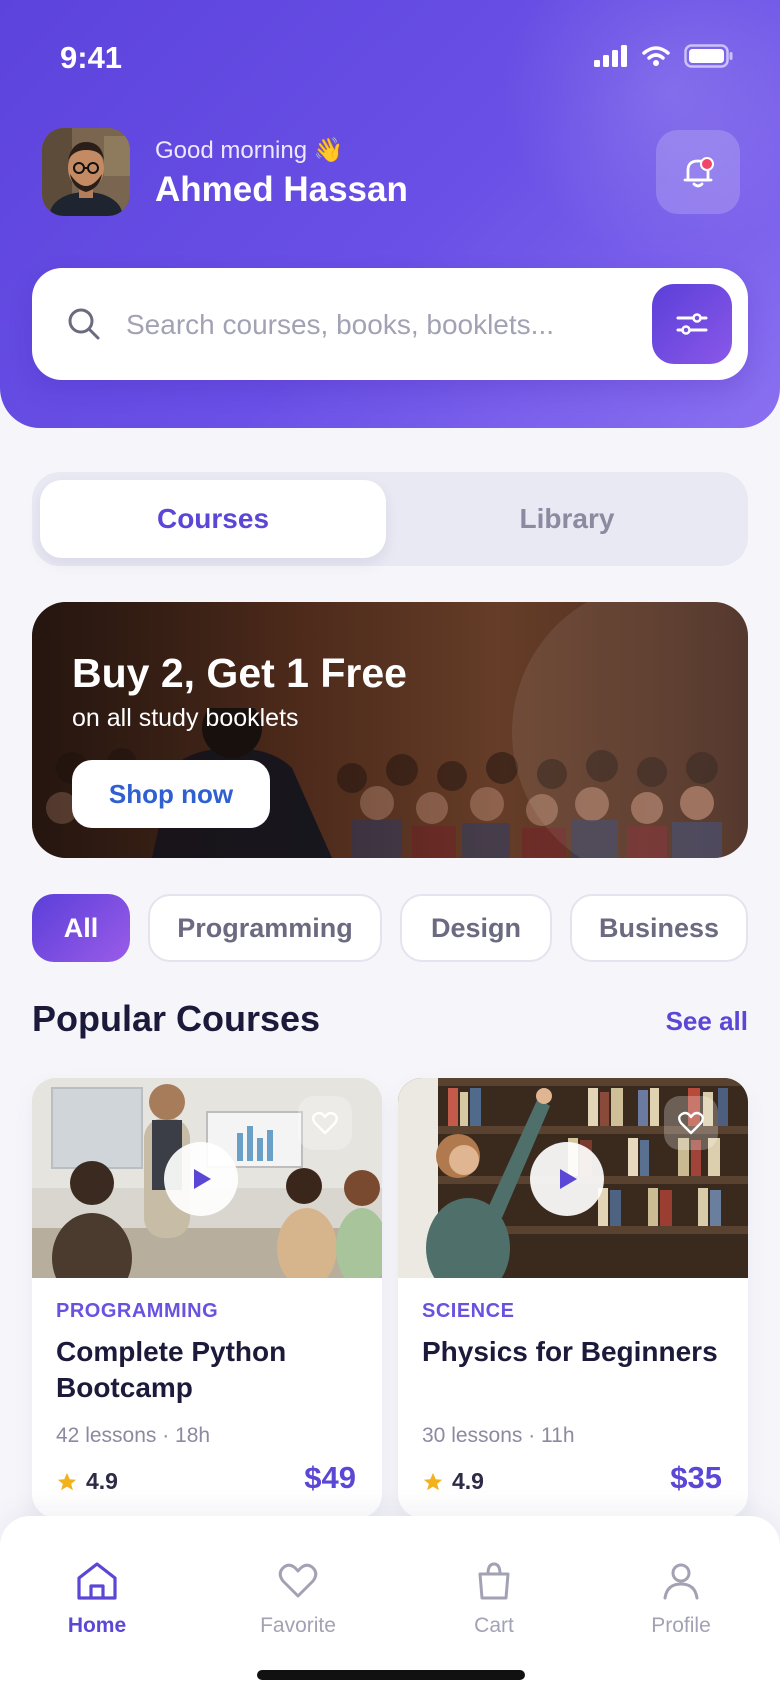 Image resolution: width=780 pixels, height=1688 pixels. I want to click on sliders-icon, so click(692, 324).